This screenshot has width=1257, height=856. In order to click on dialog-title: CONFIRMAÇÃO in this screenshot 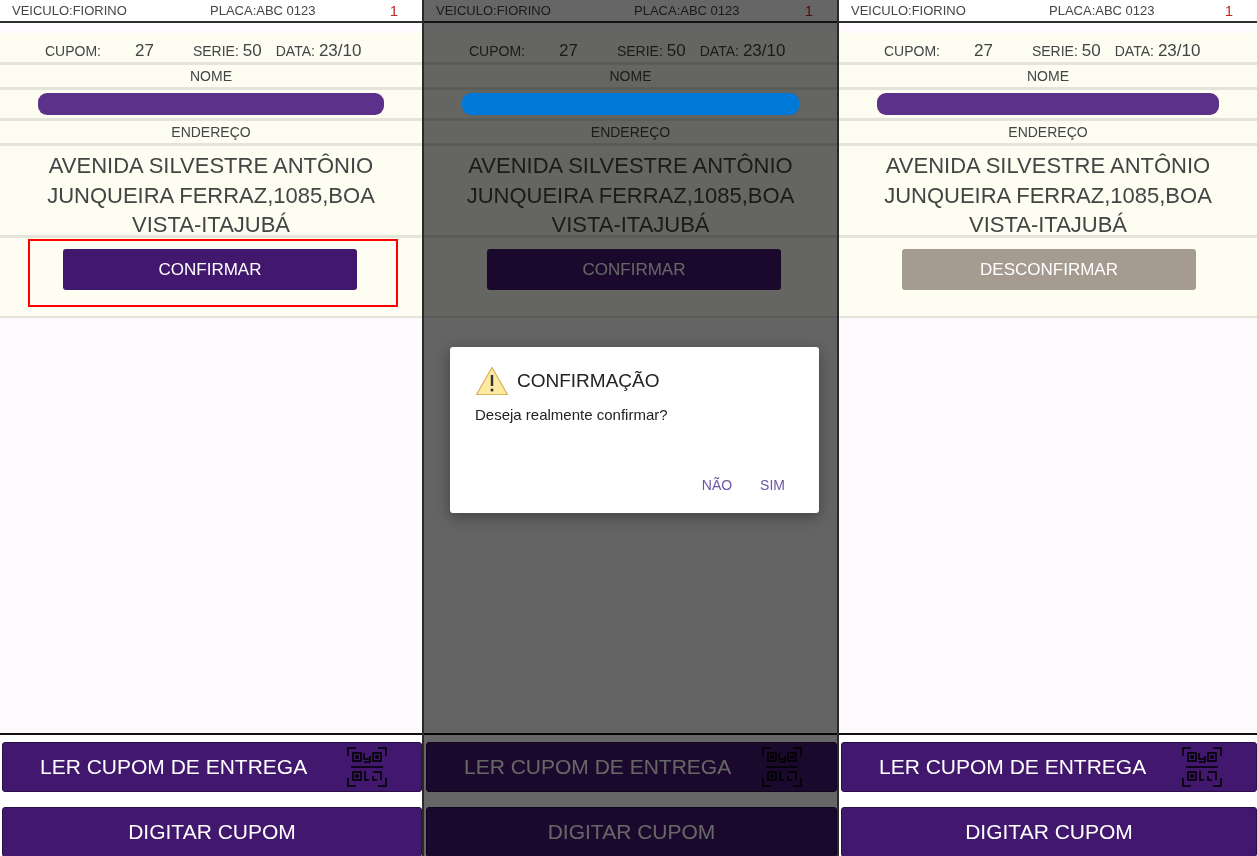, I will do `click(588, 381)`.